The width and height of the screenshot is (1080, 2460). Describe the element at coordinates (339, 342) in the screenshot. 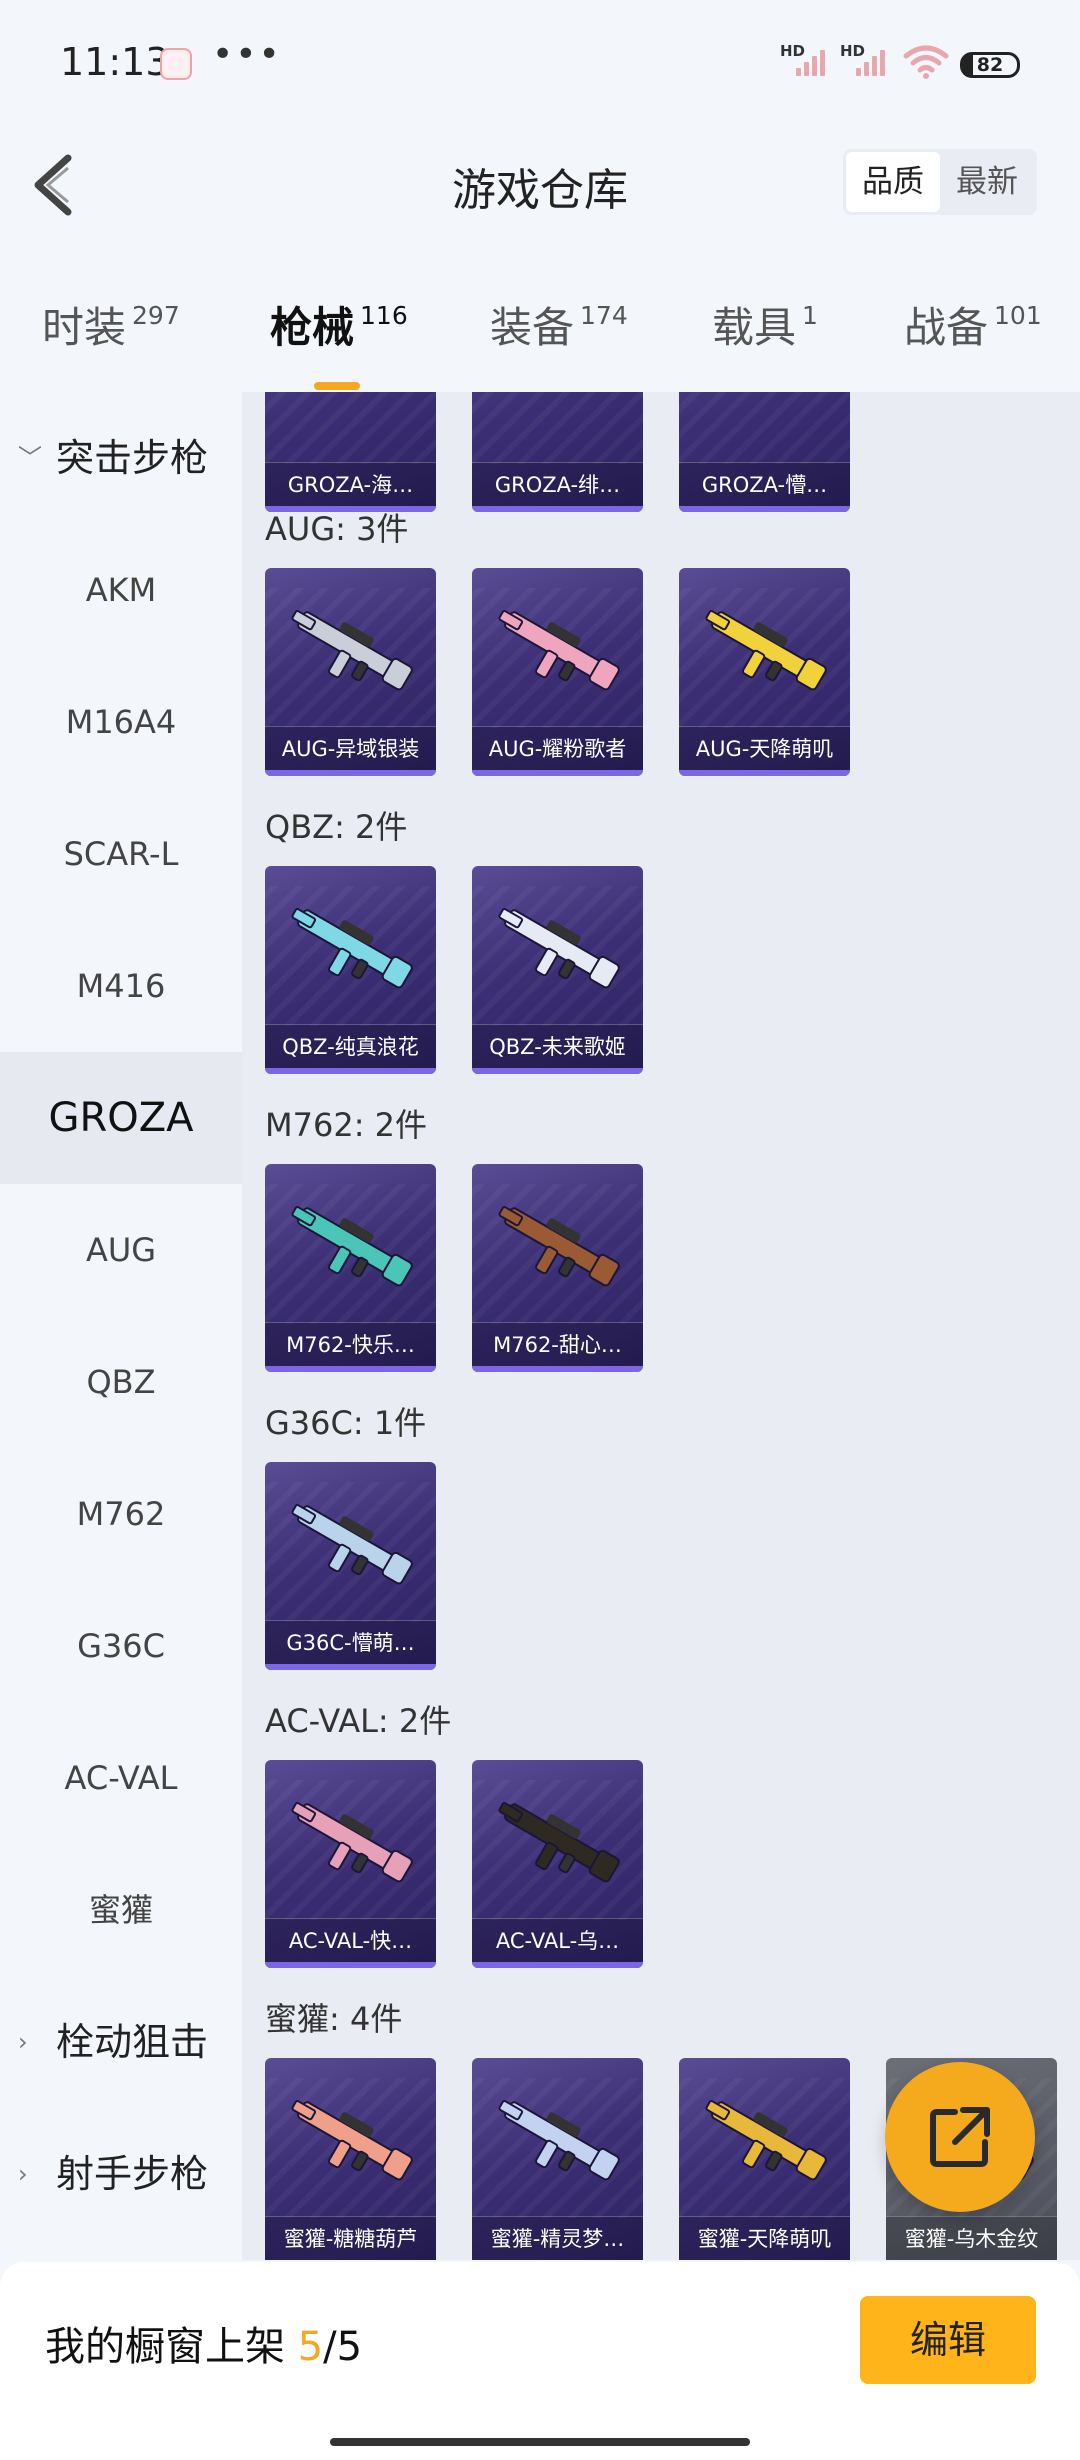

I see `tab-guns: 枪械 116` at that location.